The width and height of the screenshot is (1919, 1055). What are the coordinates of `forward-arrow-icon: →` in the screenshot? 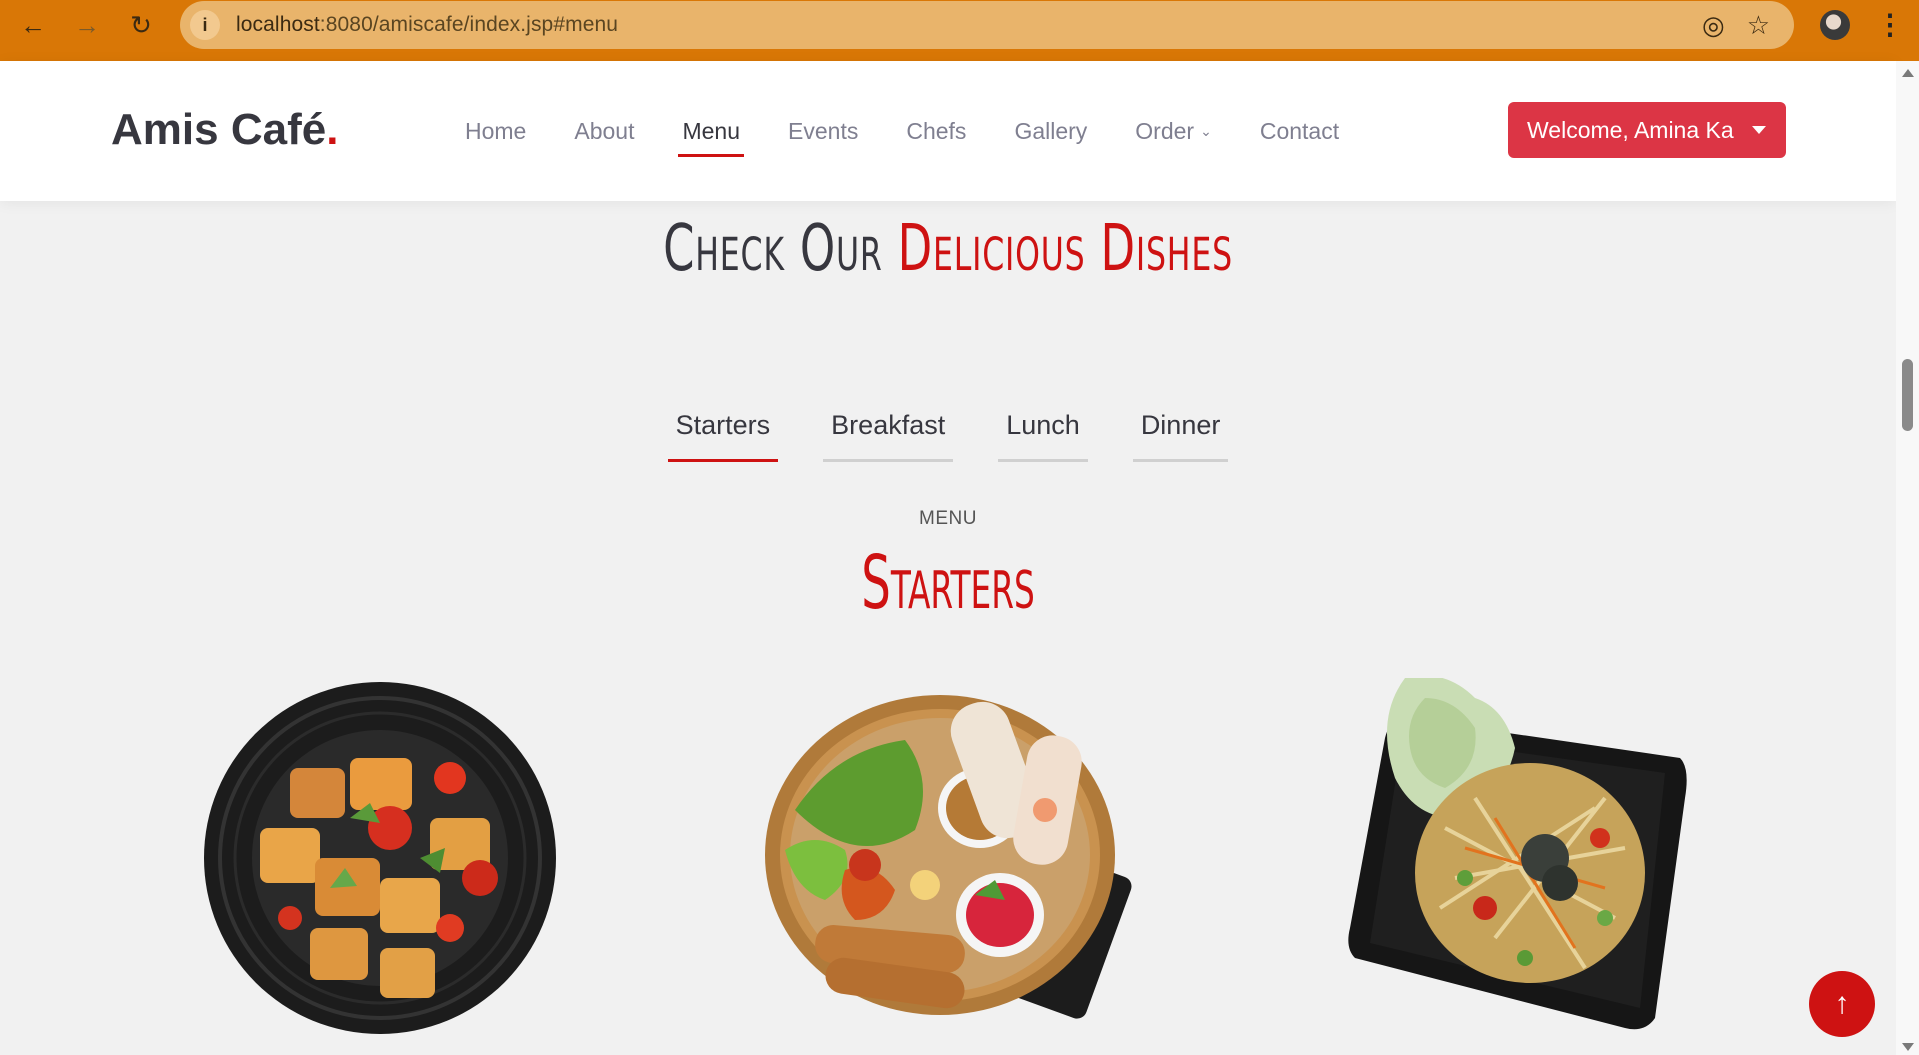 It's located at (87, 25).